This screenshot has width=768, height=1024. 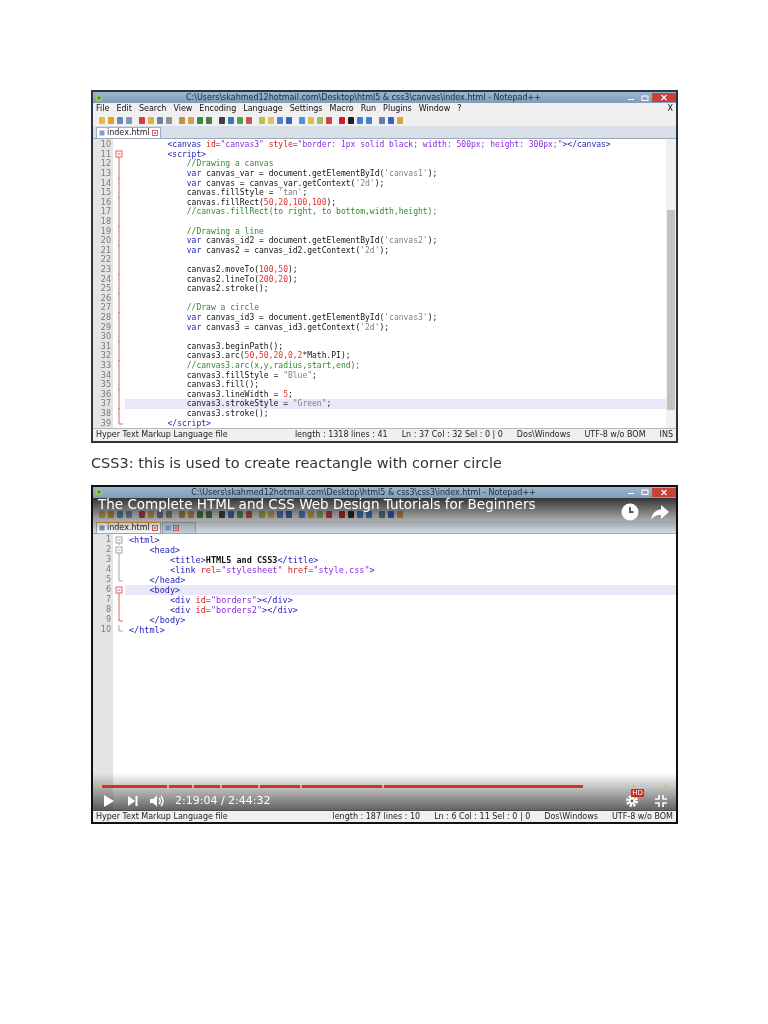 What do you see at coordinates (285, 183) in the screenshot?
I see `code-line: var canvas = canvas_var.getContext('2d');` at bounding box center [285, 183].